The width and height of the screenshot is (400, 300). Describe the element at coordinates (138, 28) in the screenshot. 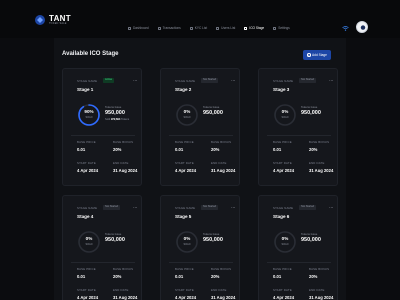

I see `nav-item-dashboard: Dashboard` at that location.